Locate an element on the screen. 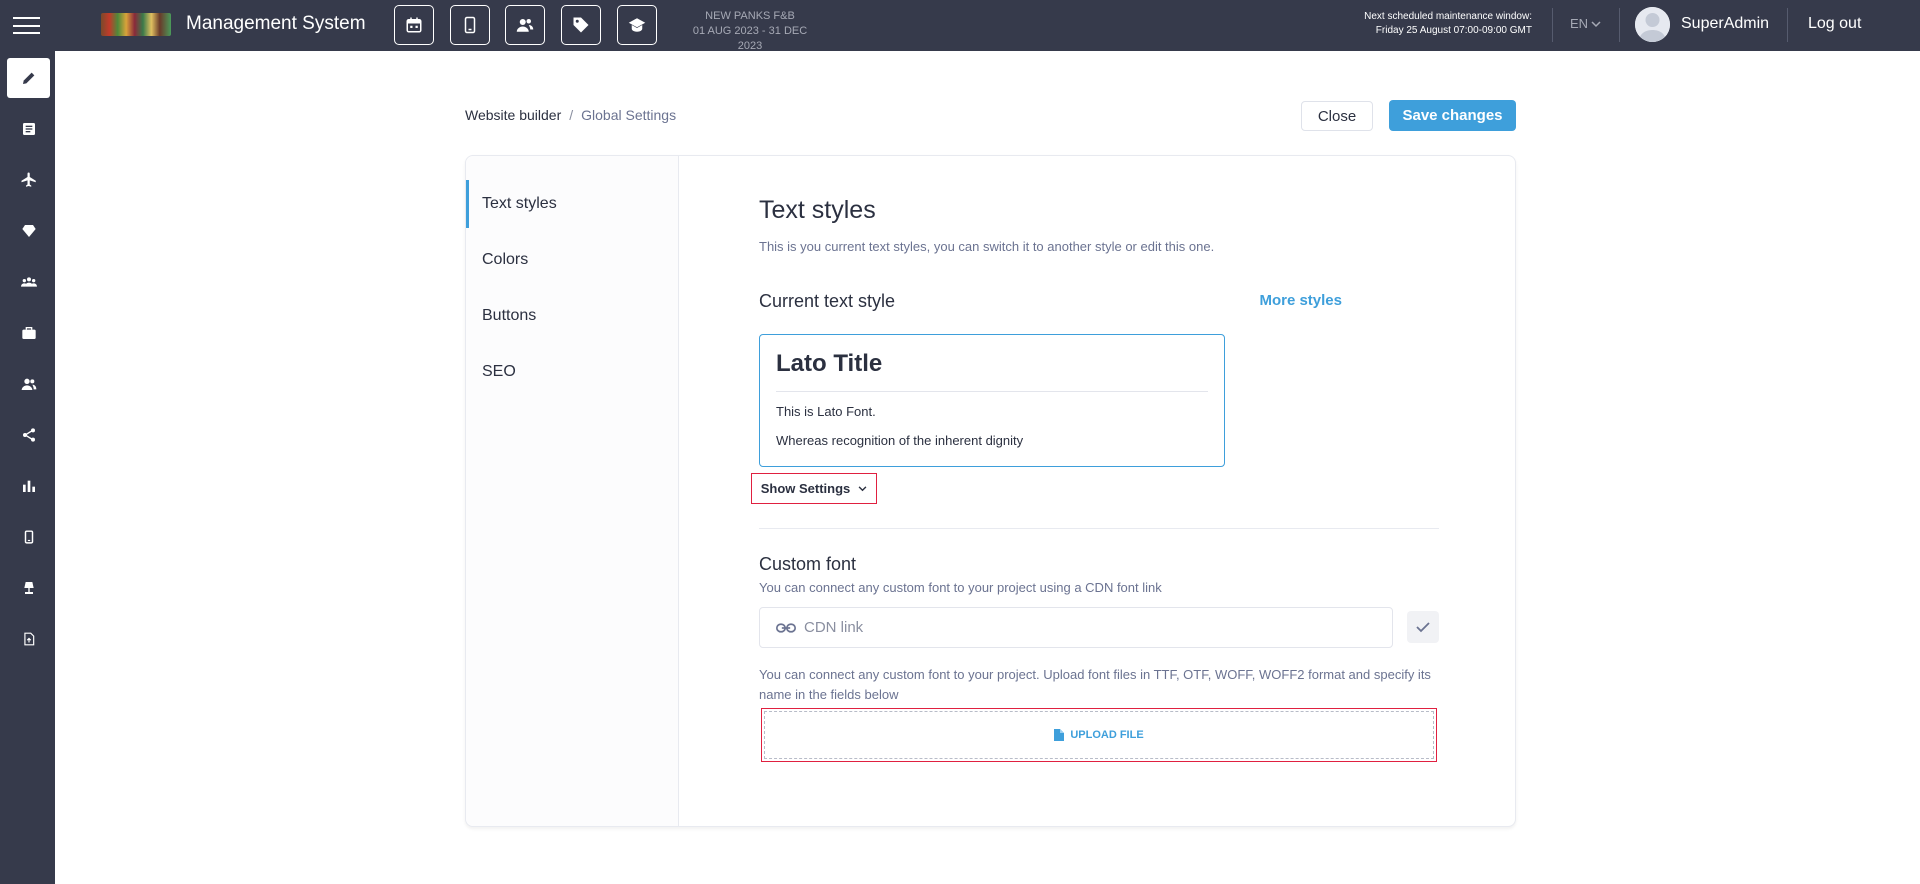 The width and height of the screenshot is (1920, 884). language-value: EN is located at coordinates (1579, 23).